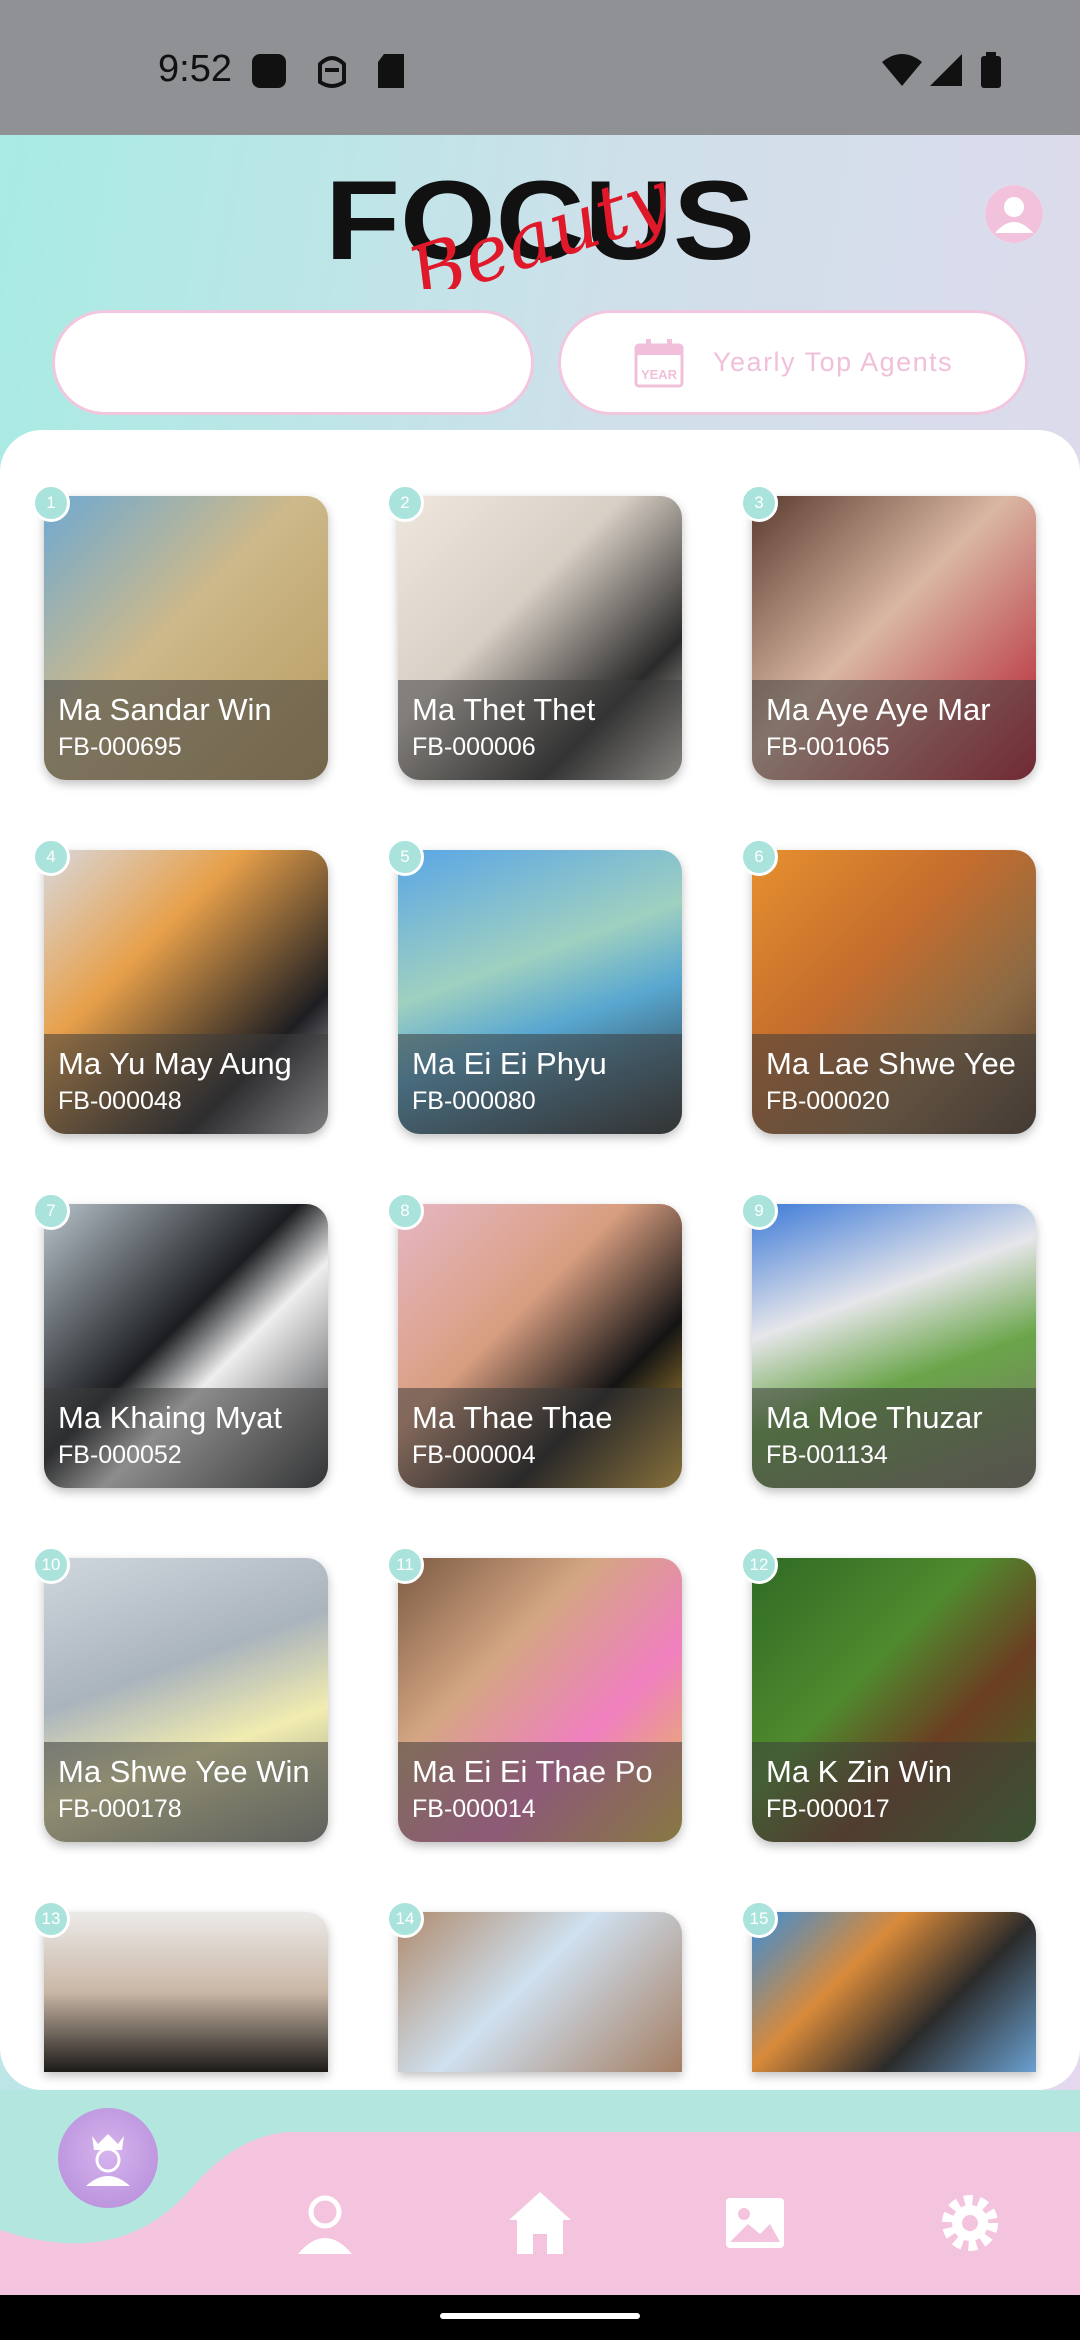  What do you see at coordinates (759, 1919) in the screenshot?
I see `rank-badge: 15` at bounding box center [759, 1919].